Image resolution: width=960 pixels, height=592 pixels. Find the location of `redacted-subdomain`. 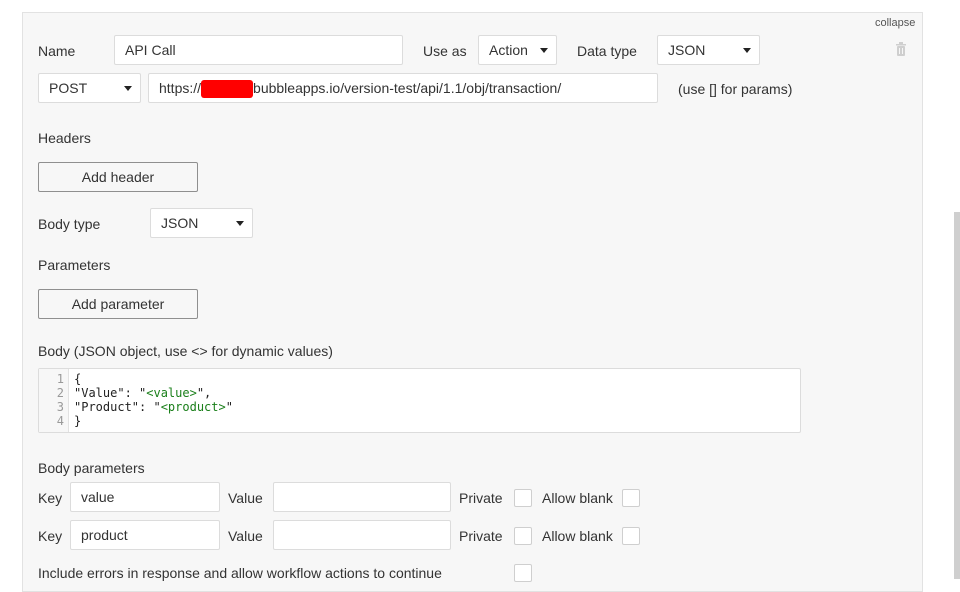

redacted-subdomain is located at coordinates (227, 89).